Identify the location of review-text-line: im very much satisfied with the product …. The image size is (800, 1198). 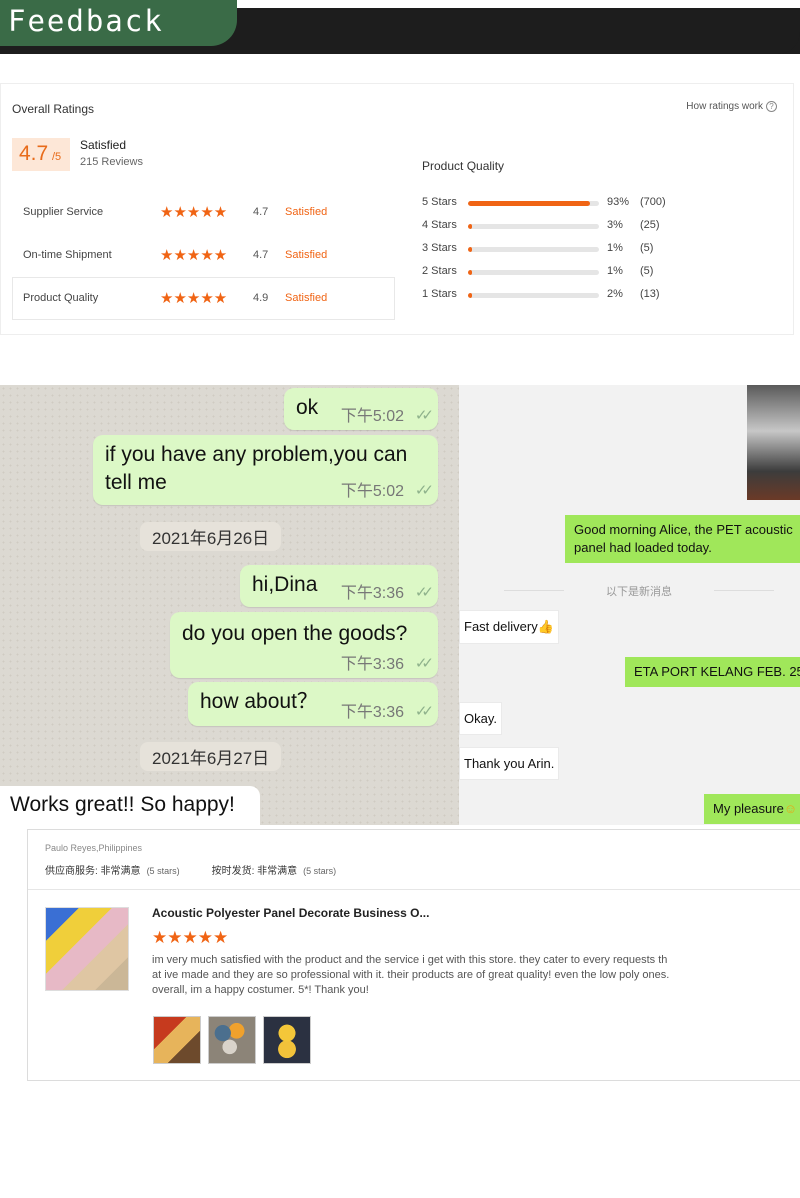
(410, 960).